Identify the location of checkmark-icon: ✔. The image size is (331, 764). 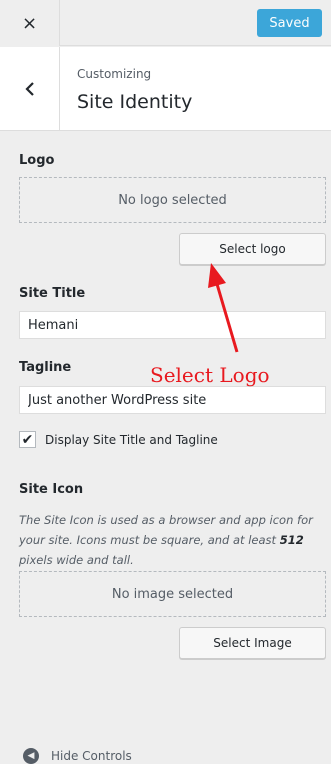
(27, 439).